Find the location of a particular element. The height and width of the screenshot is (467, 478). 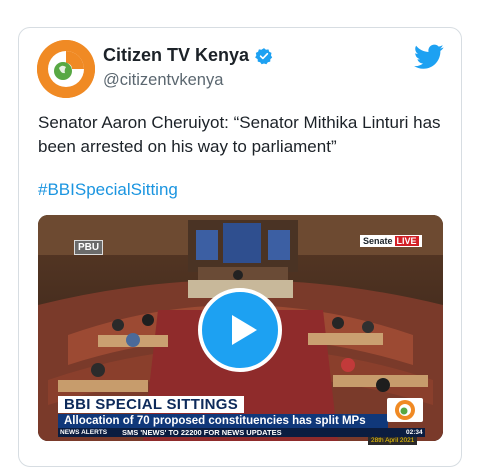

account-name-row: Citizen TV Kenya is located at coordinates (188, 55).